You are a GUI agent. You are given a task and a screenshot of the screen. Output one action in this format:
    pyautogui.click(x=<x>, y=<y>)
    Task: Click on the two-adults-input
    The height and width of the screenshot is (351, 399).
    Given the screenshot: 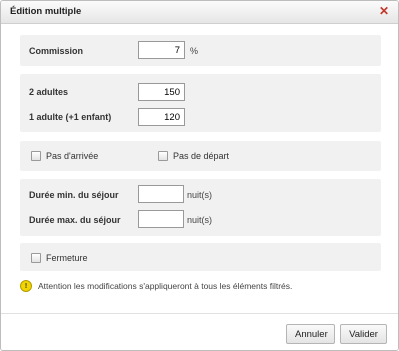 What is the action you would take?
    pyautogui.click(x=161, y=92)
    